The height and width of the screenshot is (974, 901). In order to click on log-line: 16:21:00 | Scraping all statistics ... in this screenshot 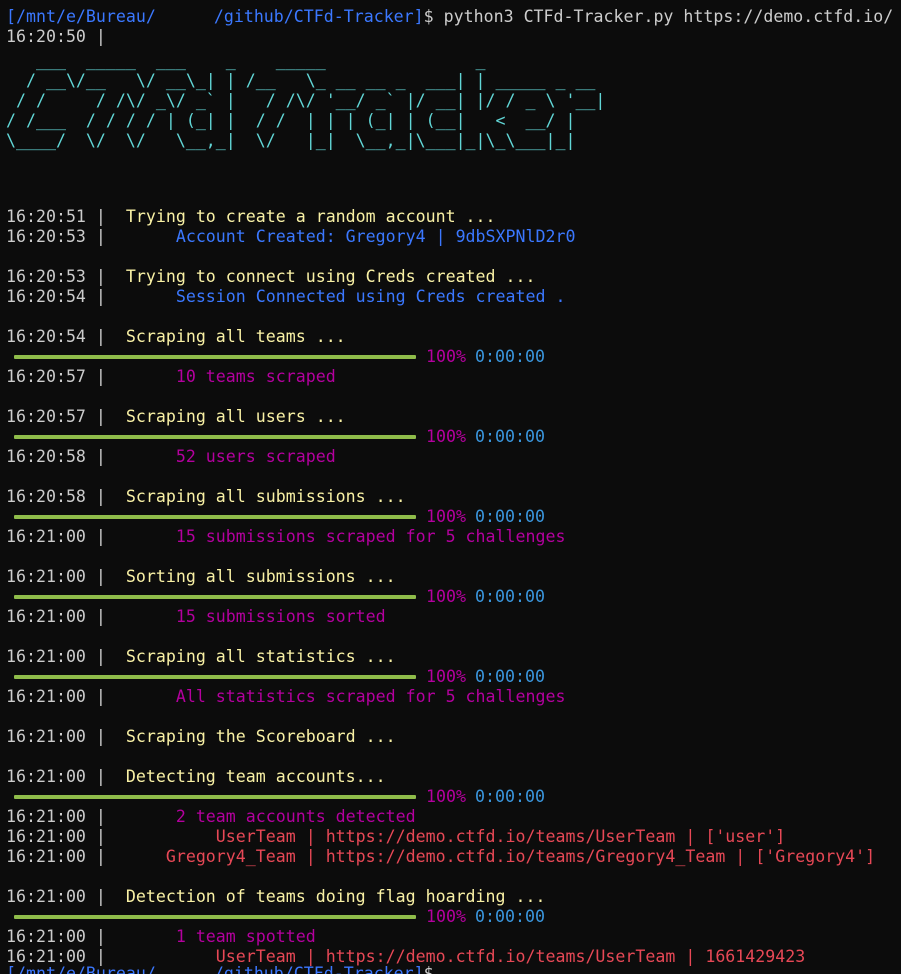, I will do `click(201, 657)`.